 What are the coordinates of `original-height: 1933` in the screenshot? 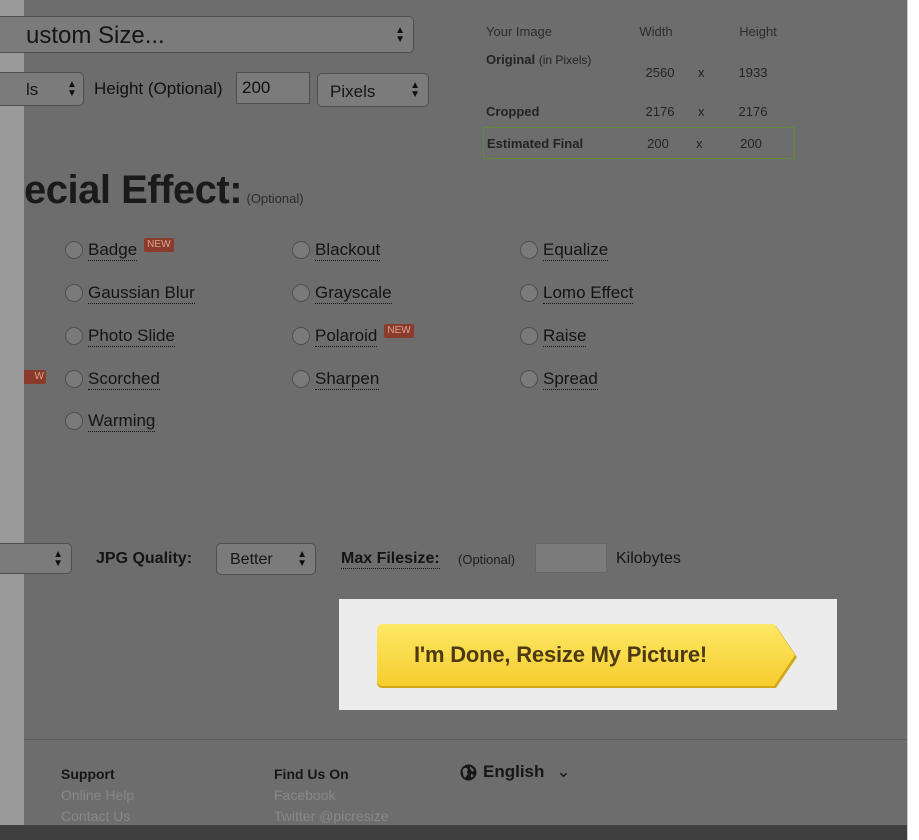 It's located at (753, 72).